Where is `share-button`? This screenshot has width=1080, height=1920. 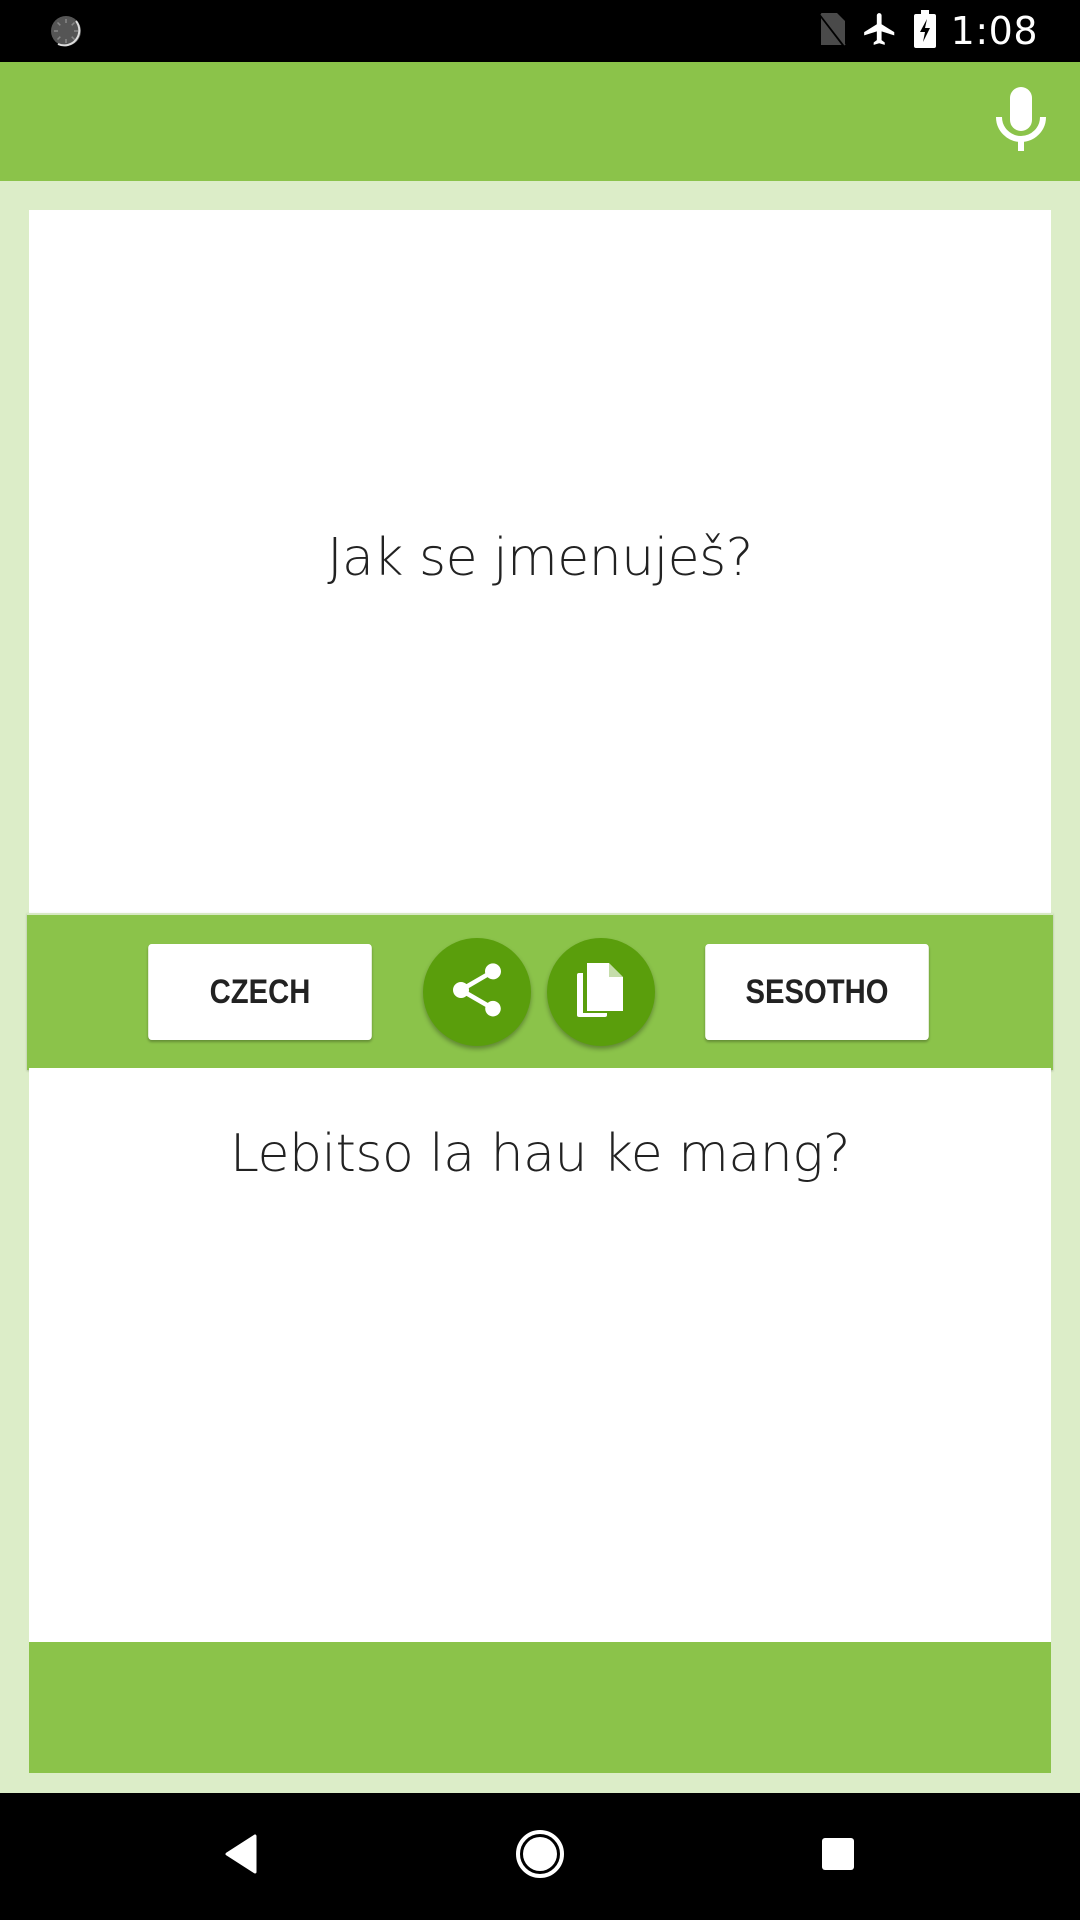
share-button is located at coordinates (477, 992).